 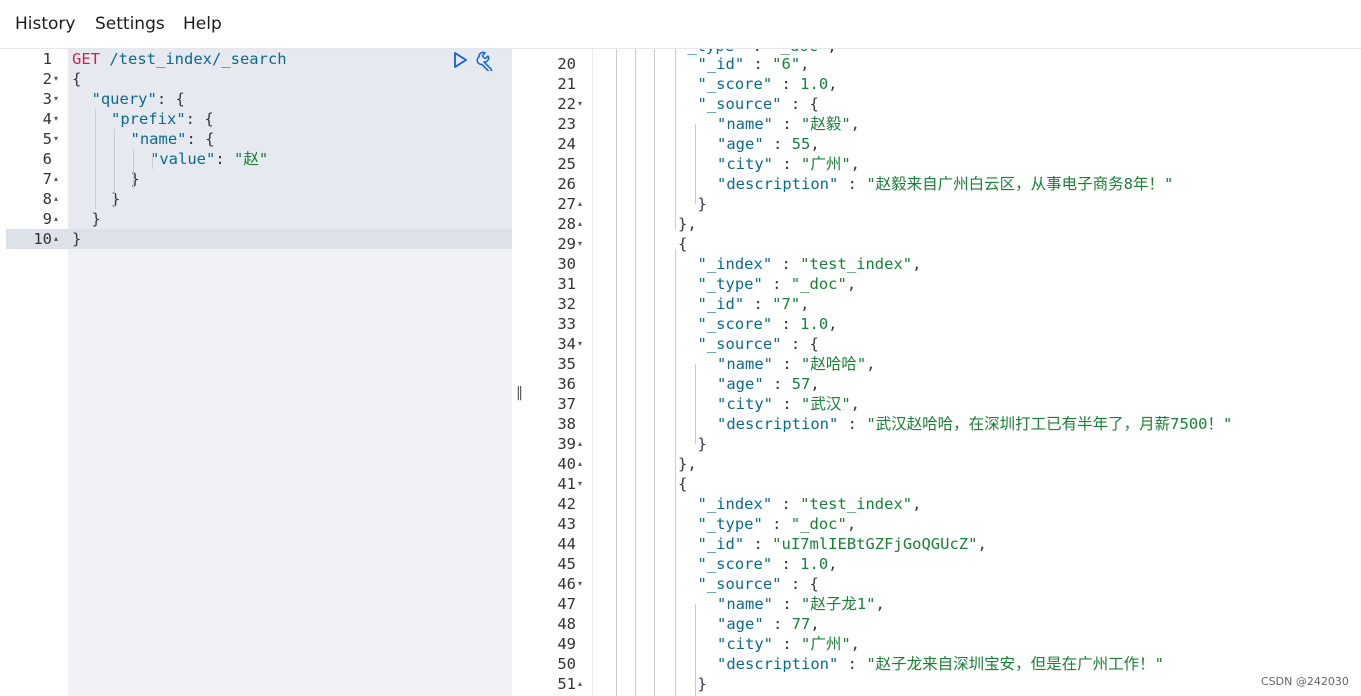 I want to click on token-key: "description", so click(x=778, y=184).